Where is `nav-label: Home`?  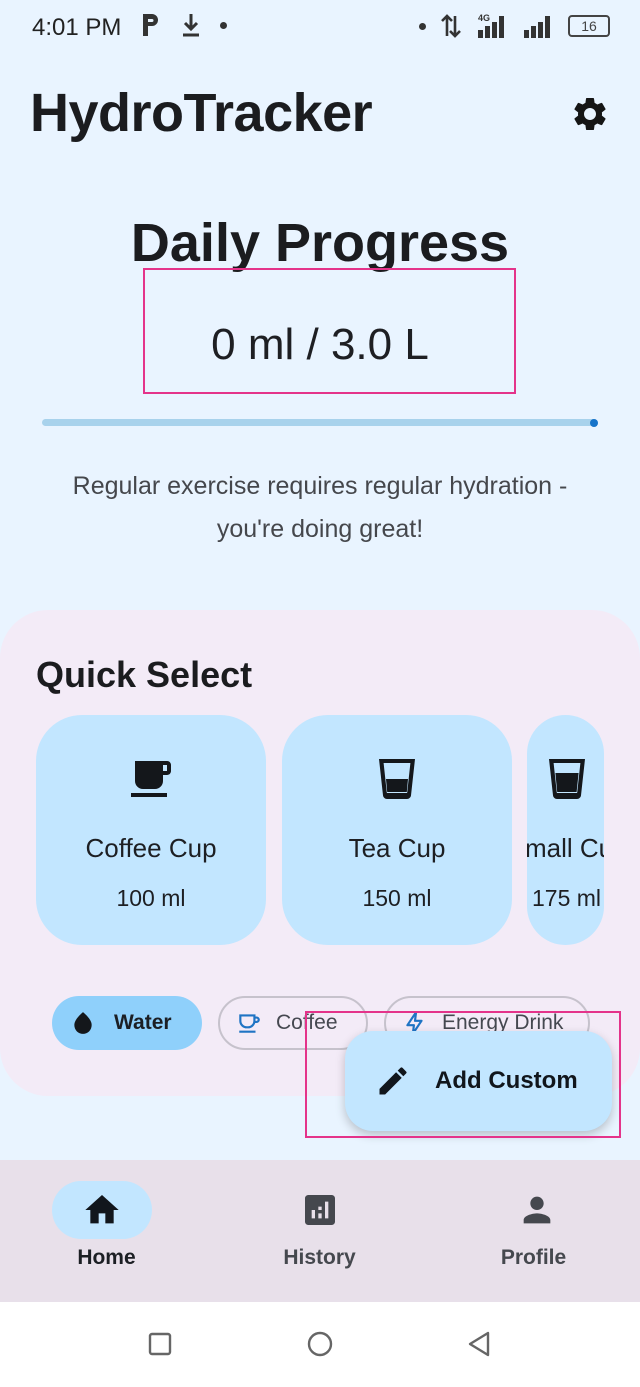 nav-label: Home is located at coordinates (106, 1257).